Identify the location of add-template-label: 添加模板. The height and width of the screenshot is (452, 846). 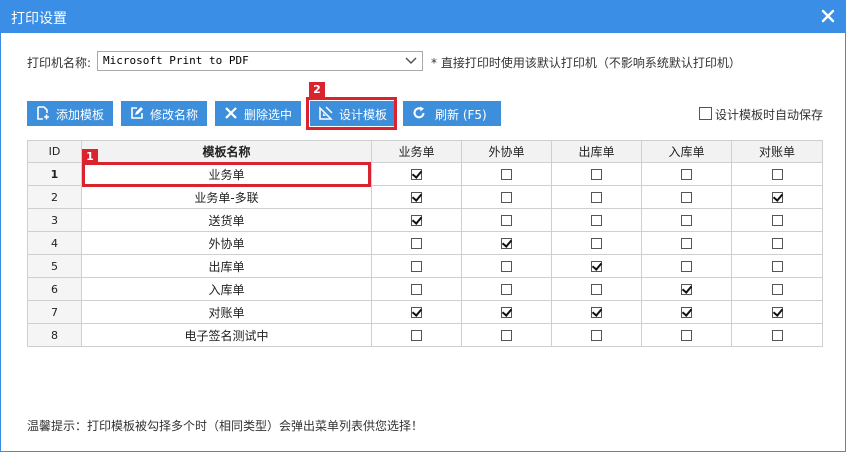
(80, 115).